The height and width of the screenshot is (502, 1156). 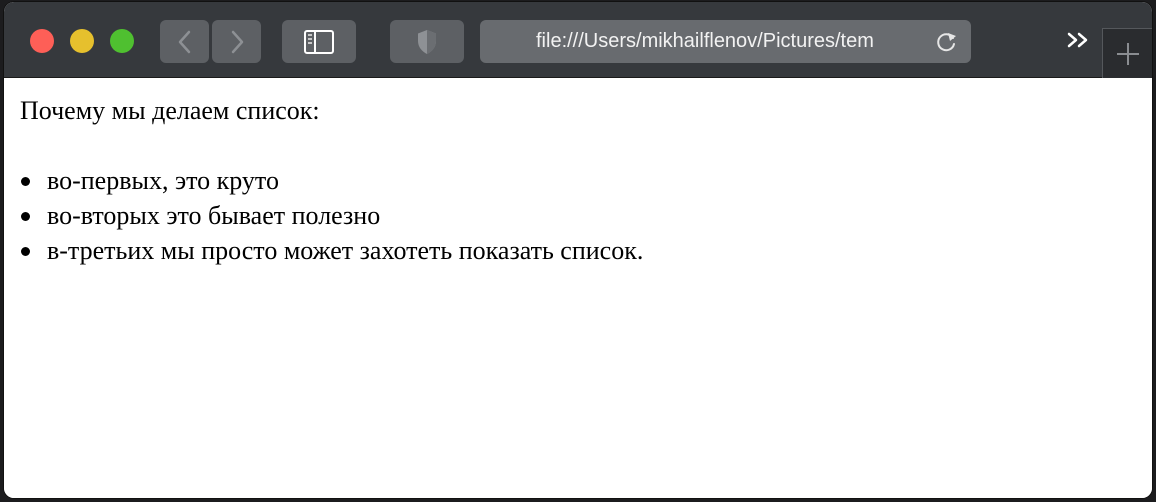 I want to click on list-item: во-вторых это бывает полезно, so click(x=331, y=218).